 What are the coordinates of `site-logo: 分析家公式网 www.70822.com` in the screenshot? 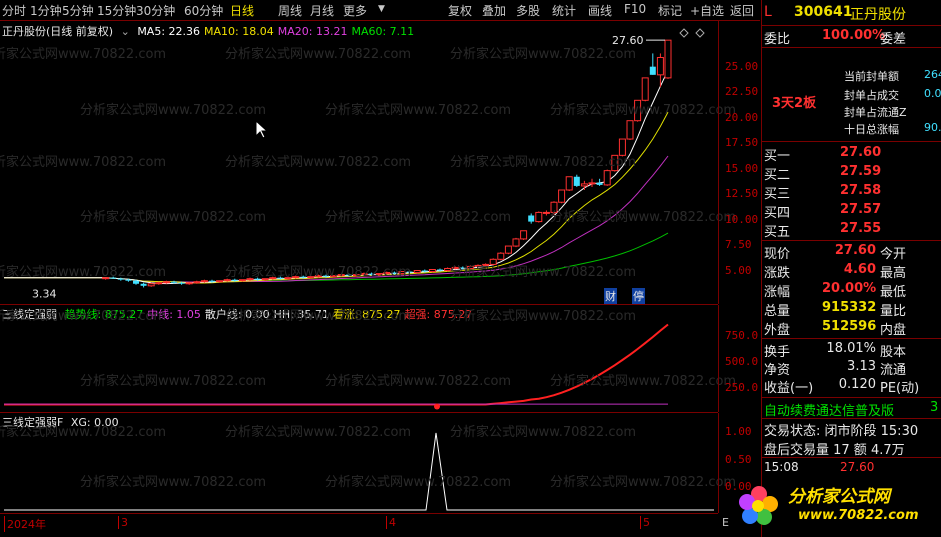 It's located at (837, 505).